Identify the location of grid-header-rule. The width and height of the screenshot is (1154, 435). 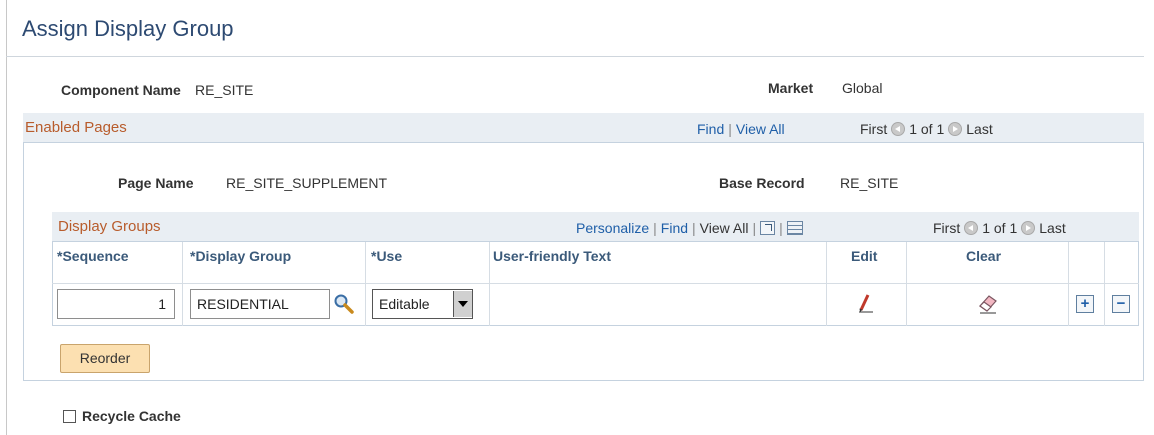
(595, 283).